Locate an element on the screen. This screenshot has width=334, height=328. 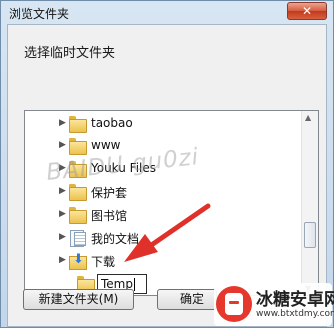
new-folder-button: 新建文件夹(M) is located at coordinates (78, 299).